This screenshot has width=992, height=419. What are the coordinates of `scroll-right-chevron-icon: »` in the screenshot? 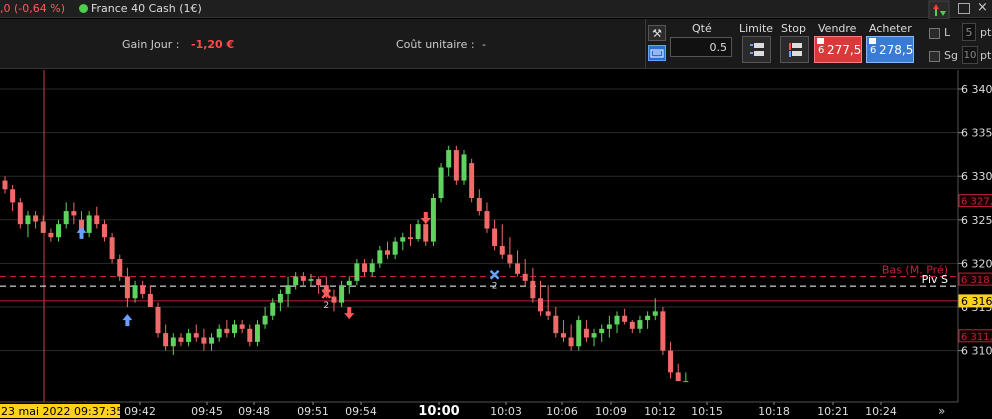 It's located at (941, 411).